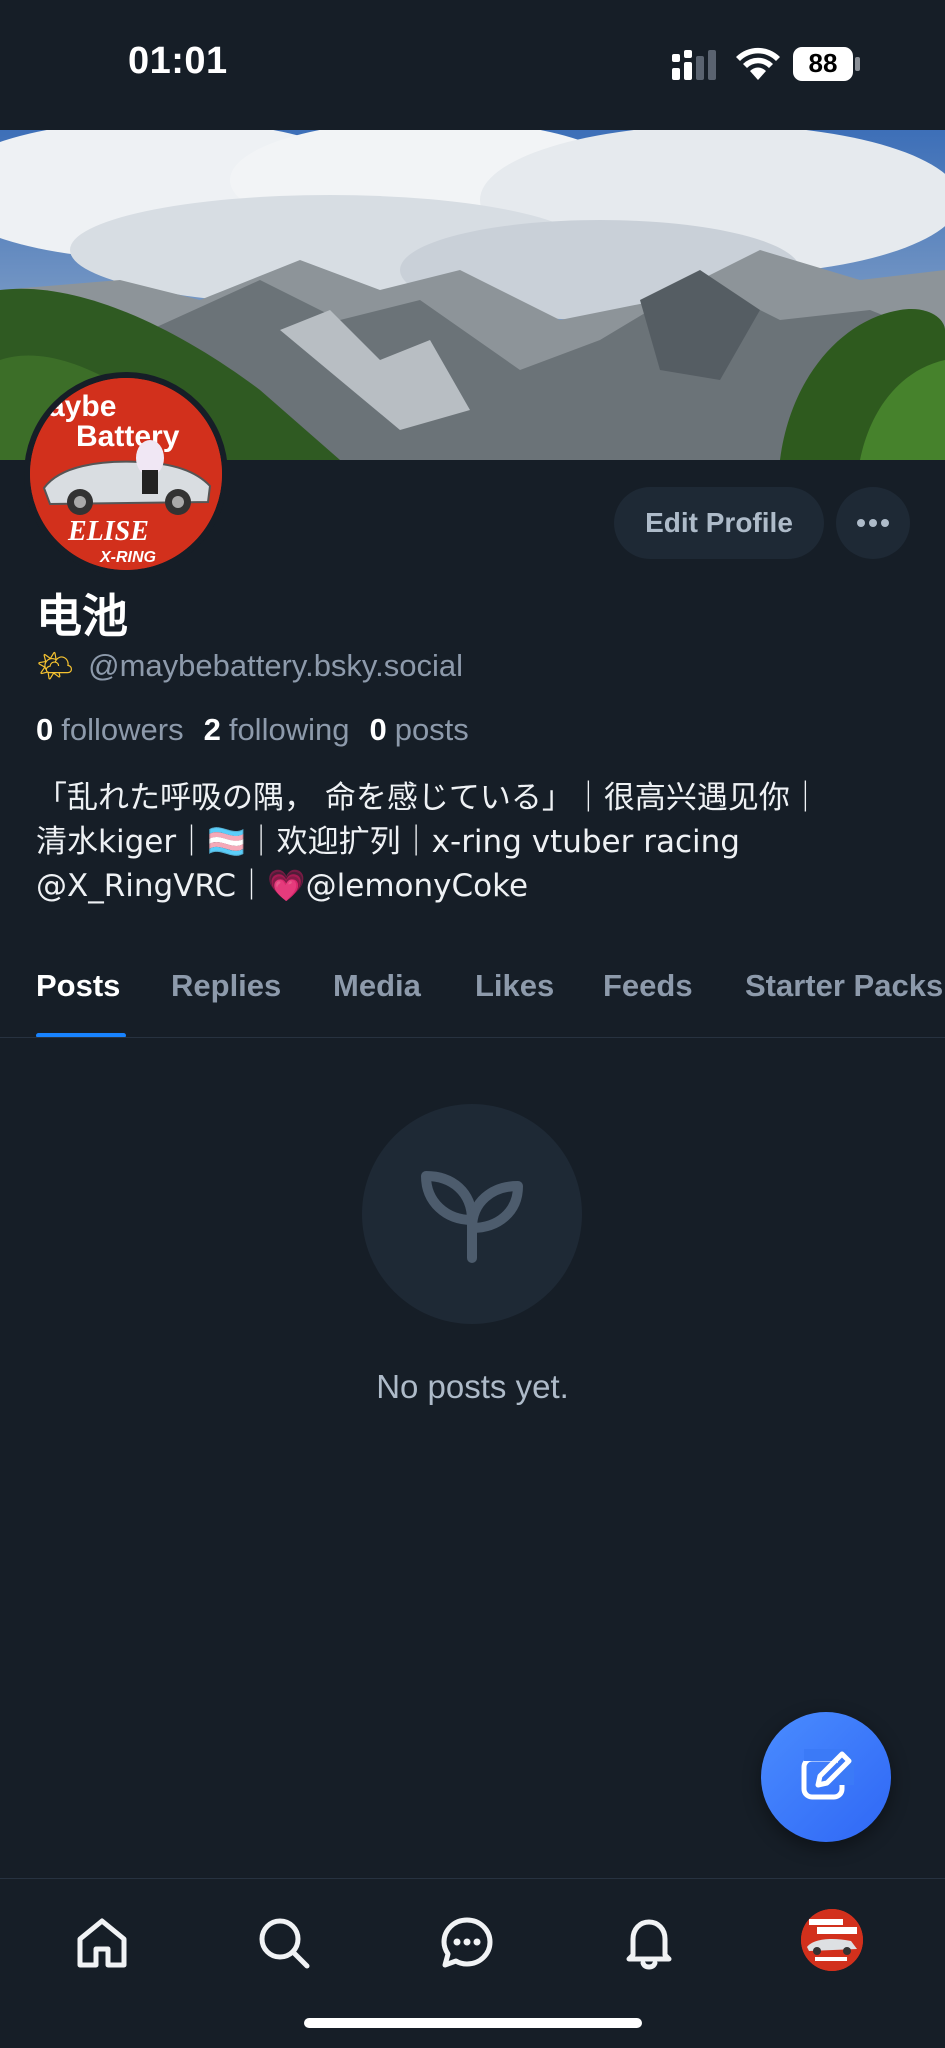 This screenshot has width=945, height=2048. Describe the element at coordinates (844, 986) in the screenshot. I see `tab-starter-packs: Starter Packs` at that location.